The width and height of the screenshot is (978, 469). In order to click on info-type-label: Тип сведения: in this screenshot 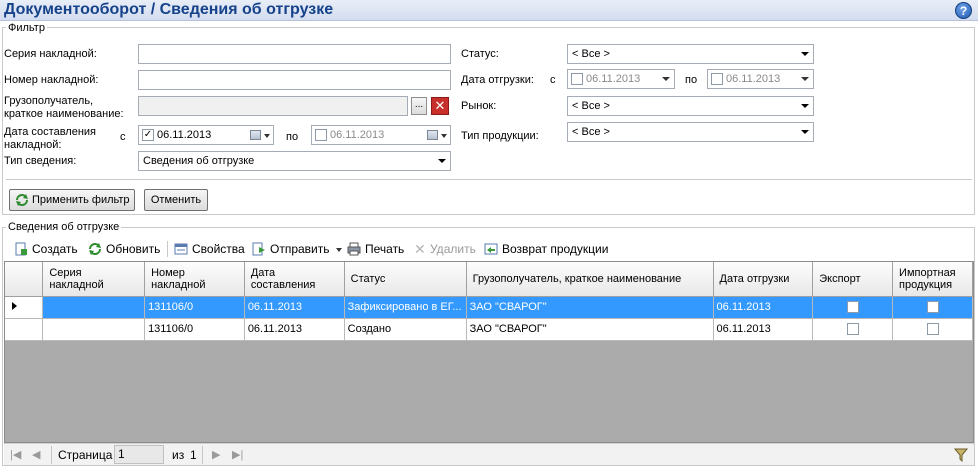, I will do `click(40, 161)`.